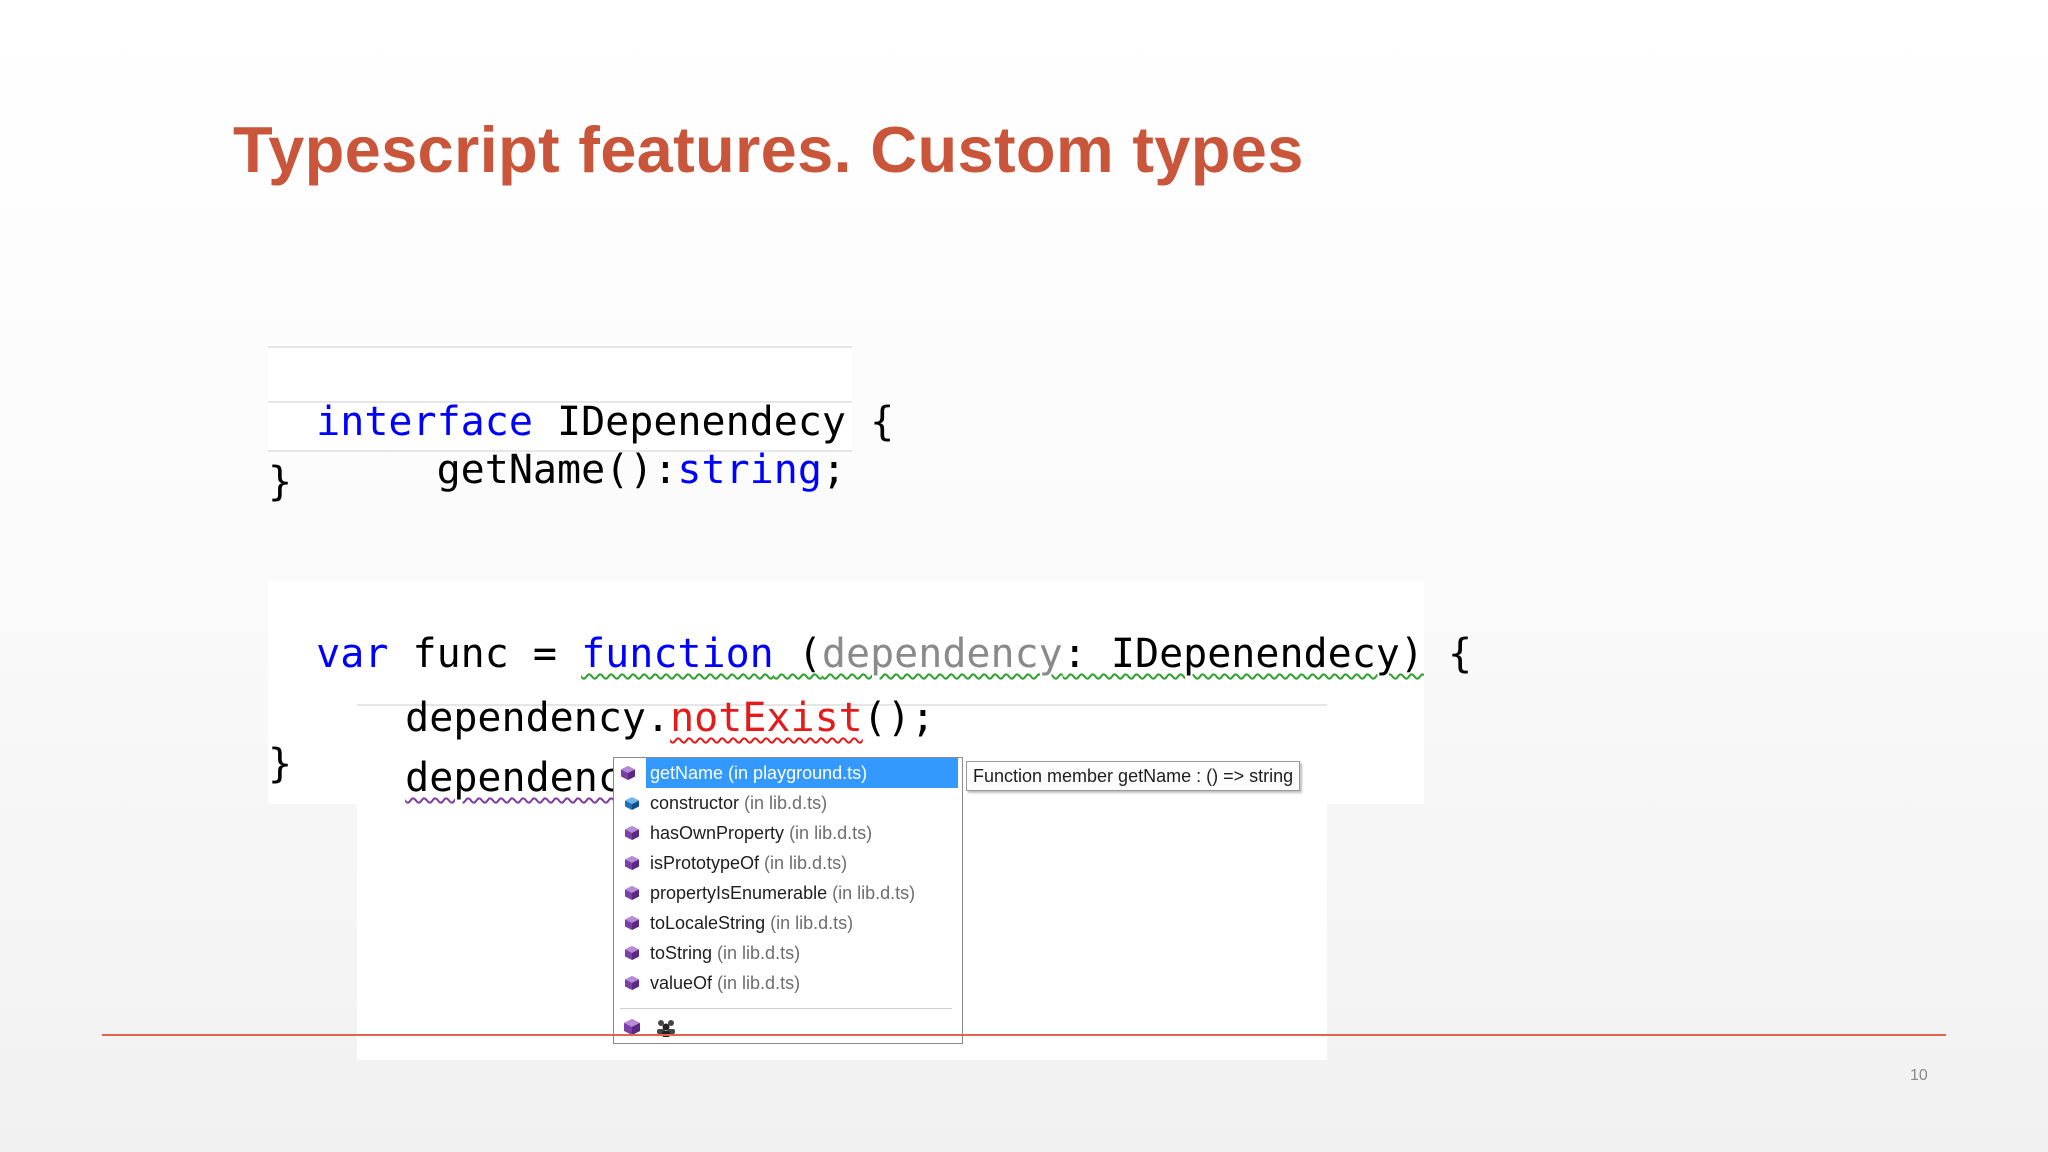 The width and height of the screenshot is (2048, 1152). I want to click on completion-item-name: isPrototypeOf, so click(705, 862).